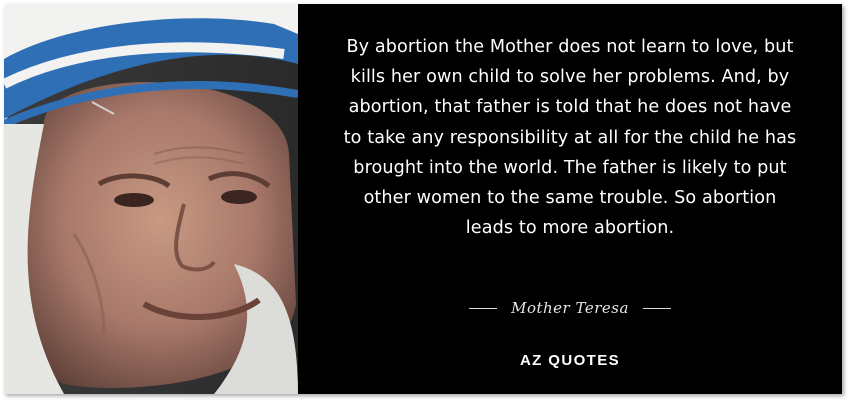  I want to click on author-right-dash, so click(656, 308).